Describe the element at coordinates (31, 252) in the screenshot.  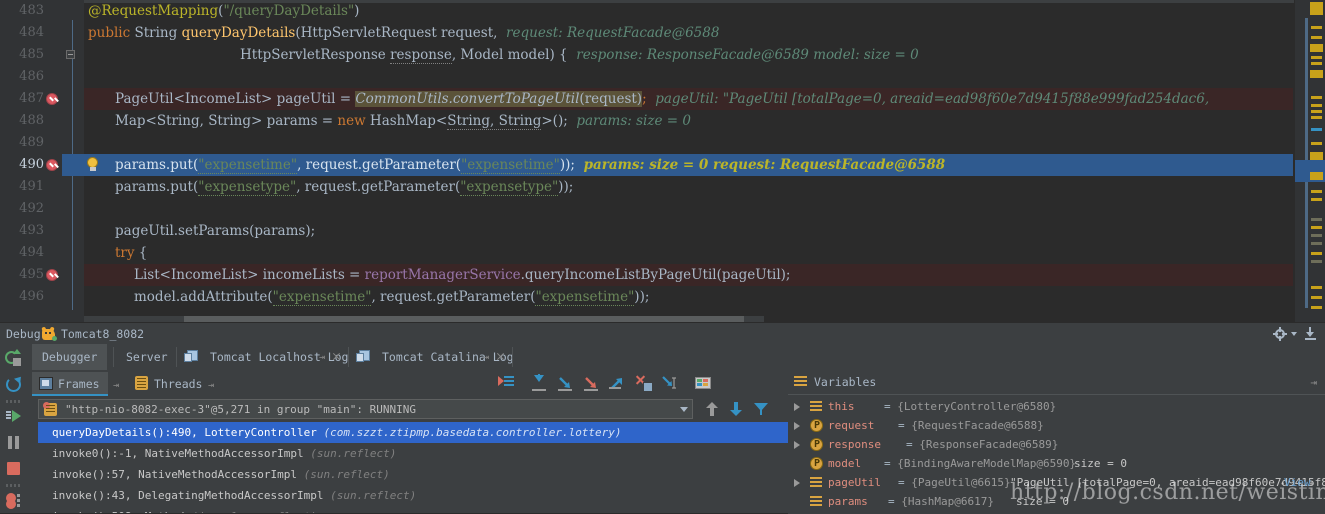
I see `line-number: 494` at that location.